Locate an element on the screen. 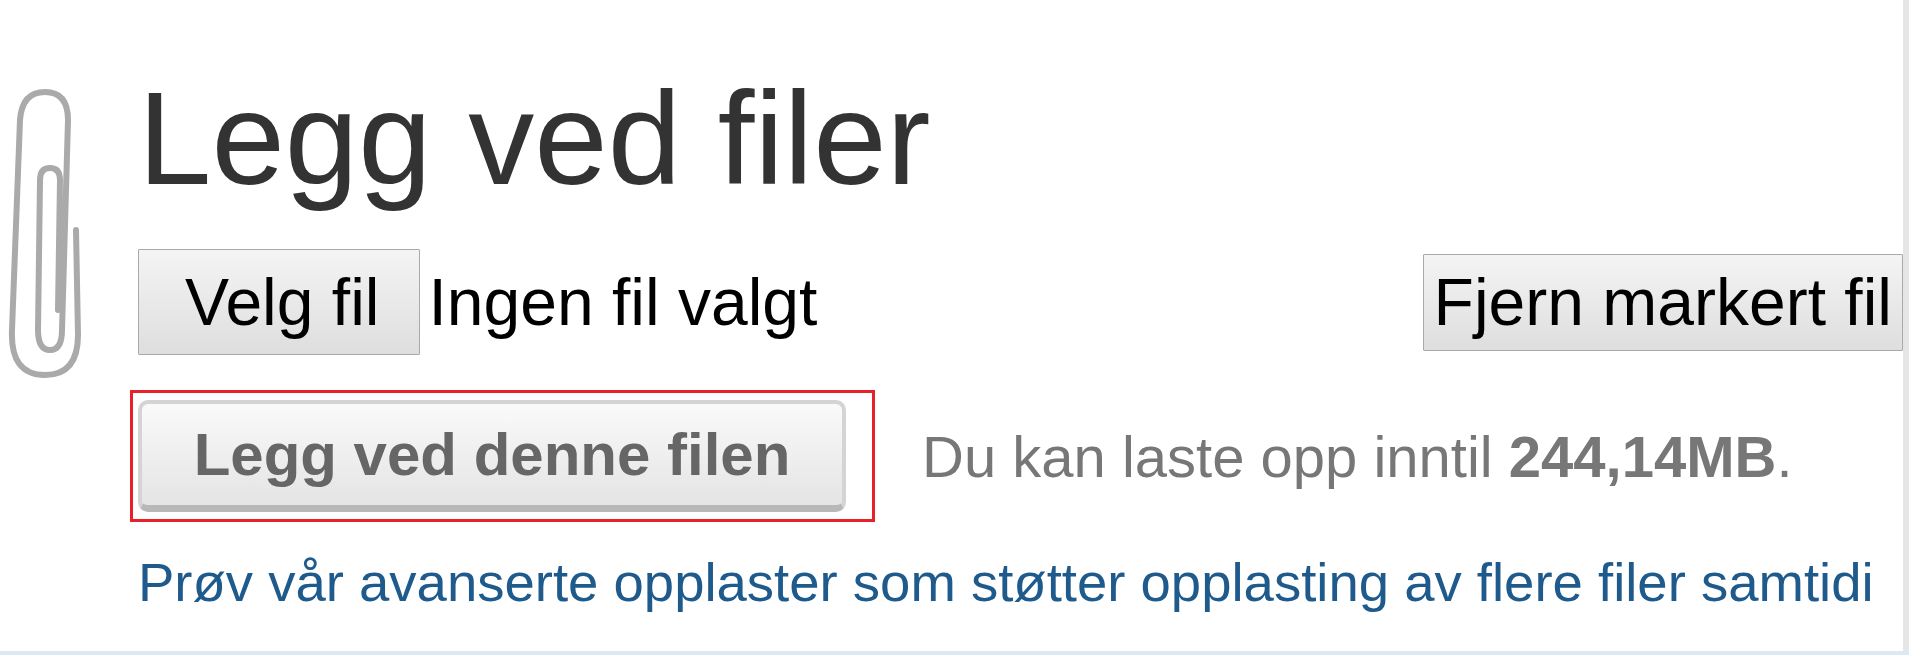 The width and height of the screenshot is (1909, 655). file-status: Ingen fil valgt is located at coordinates (623, 302).